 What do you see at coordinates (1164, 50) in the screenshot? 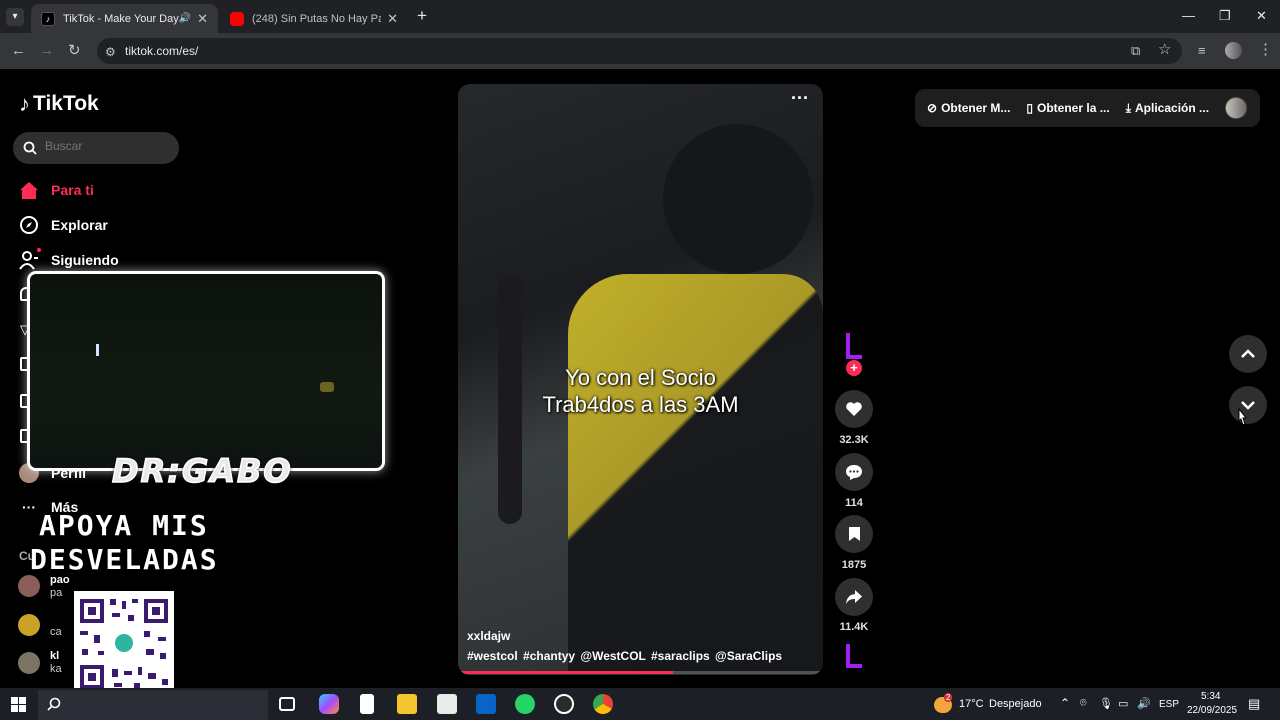
I see `bookmark-star-icon: ☆` at bounding box center [1164, 50].